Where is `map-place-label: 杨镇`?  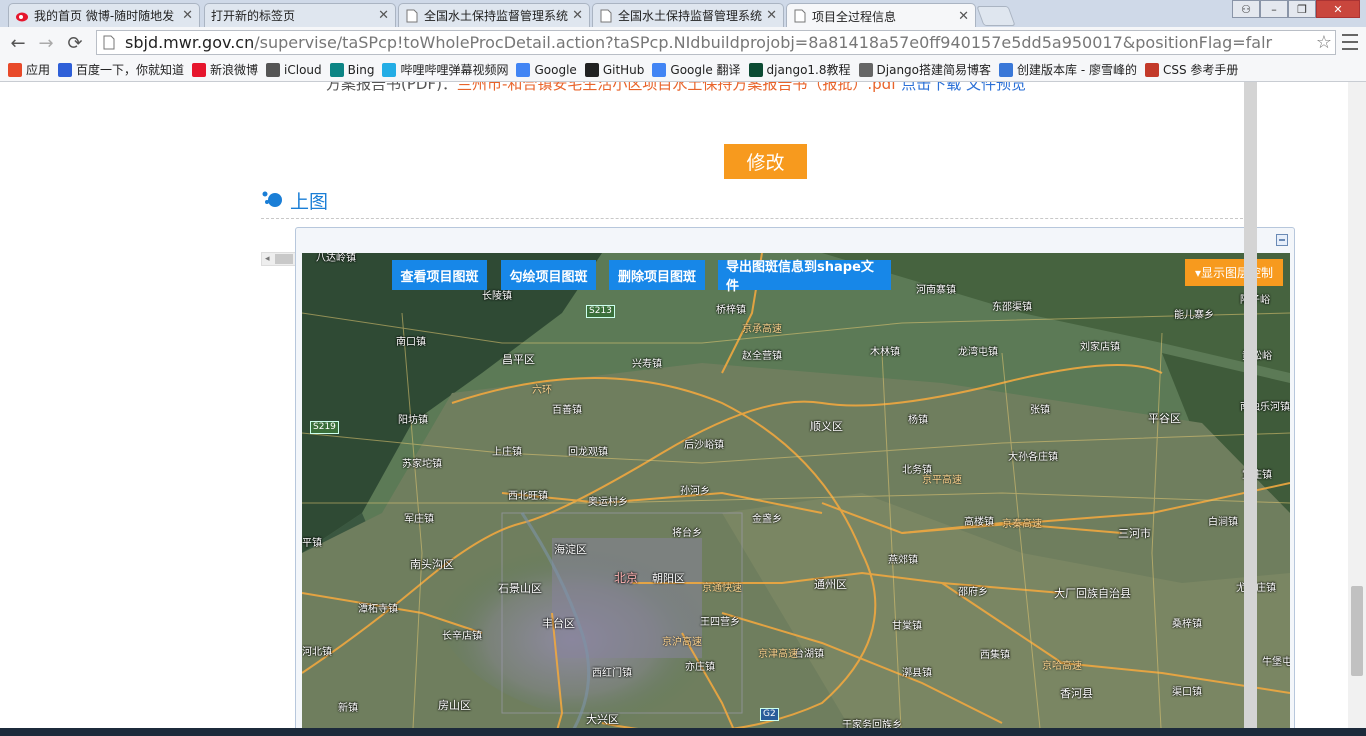 map-place-label: 杨镇 is located at coordinates (918, 420).